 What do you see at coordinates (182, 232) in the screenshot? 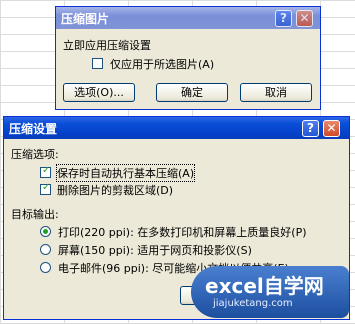
I see `print-option-label: 打印(220 ppi): 在多数打印机和屏幕上质量良好(P)` at bounding box center [182, 232].